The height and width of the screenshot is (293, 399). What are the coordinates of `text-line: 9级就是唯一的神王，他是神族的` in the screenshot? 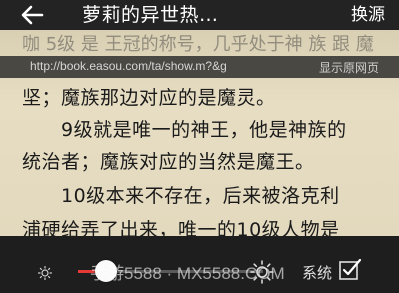 It's located at (184, 130).